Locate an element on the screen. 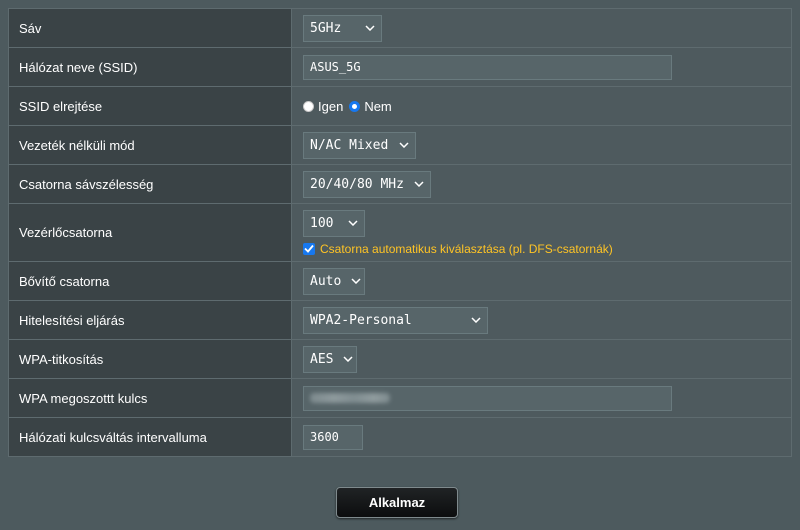 Image resolution: width=800 pixels, height=530 pixels. row-key-rotation: Hálózati kulcsváltás intervalluma 3600 is located at coordinates (400, 437).